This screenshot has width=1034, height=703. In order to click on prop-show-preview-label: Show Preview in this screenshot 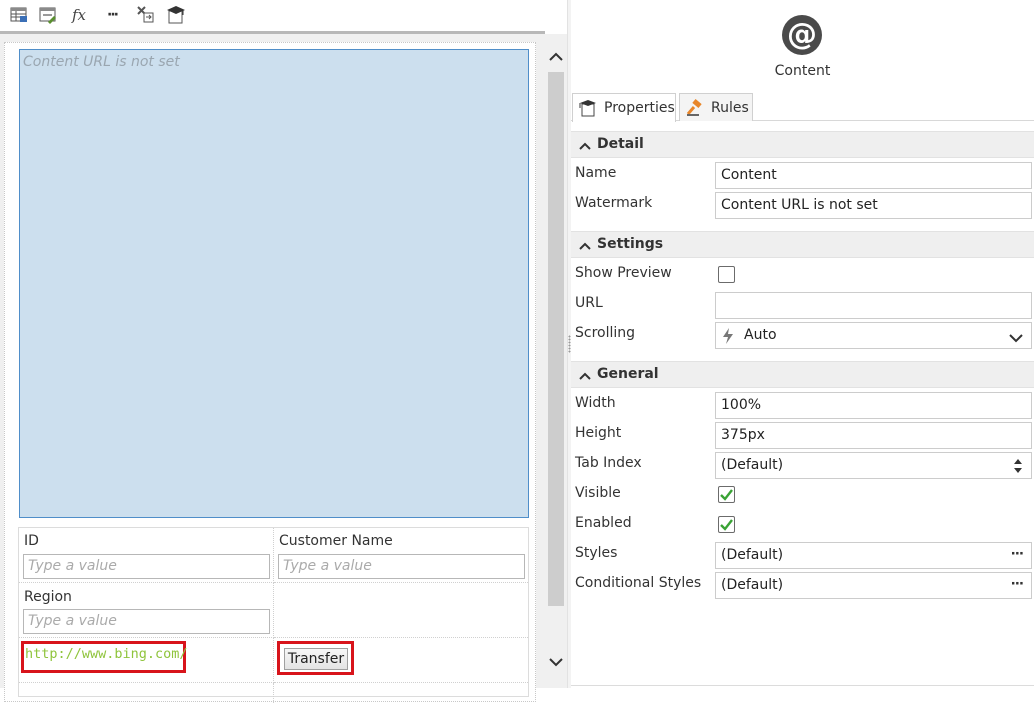, I will do `click(623, 273)`.